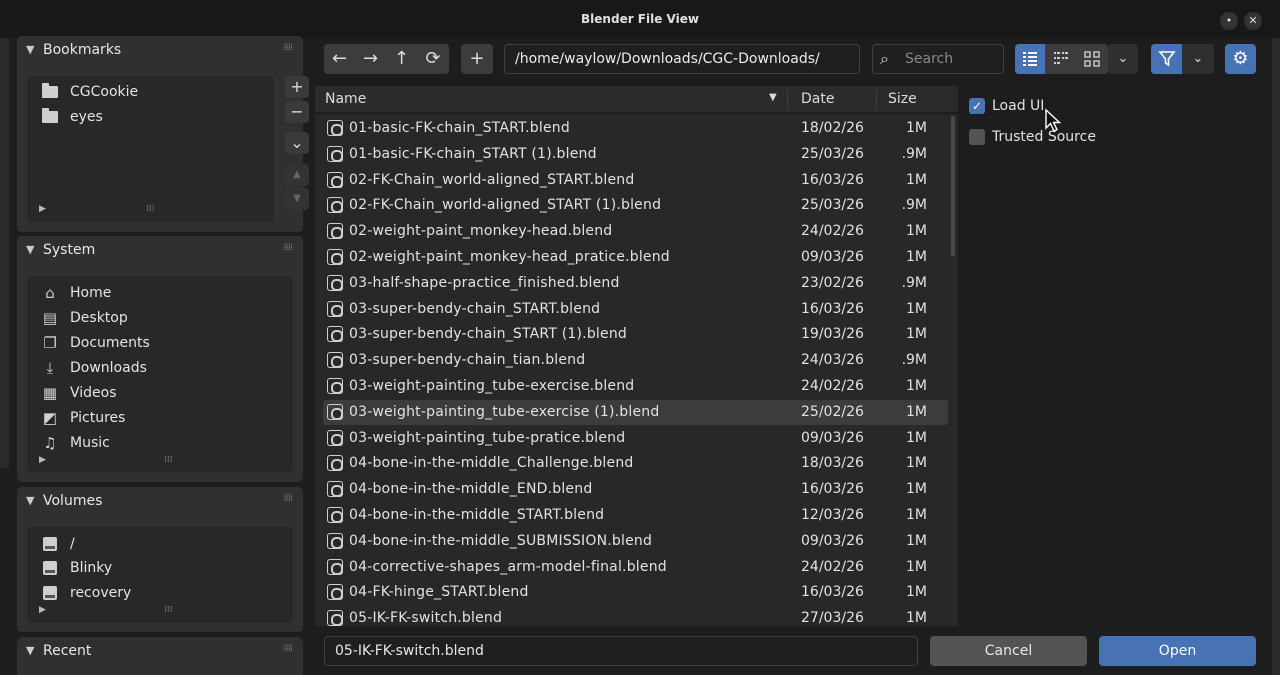 Image resolution: width=1280 pixels, height=675 pixels. Describe the element at coordinates (1030, 59) in the screenshot. I see `vertical-list-button` at that location.